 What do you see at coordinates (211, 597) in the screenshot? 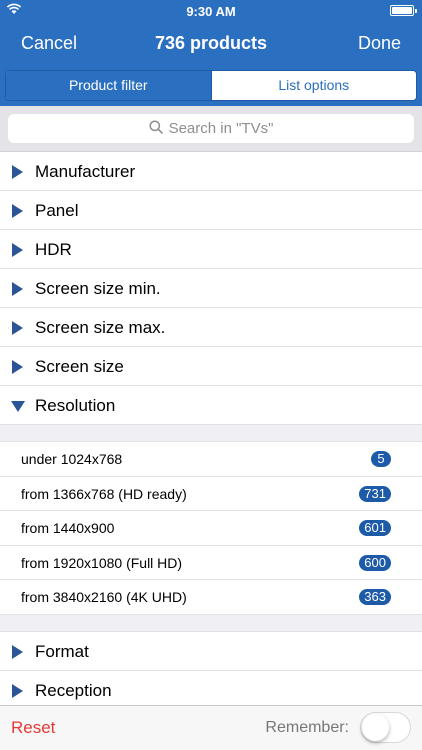
I see `resolution-option: from 3840x2160 (4K UHD) 363` at bounding box center [211, 597].